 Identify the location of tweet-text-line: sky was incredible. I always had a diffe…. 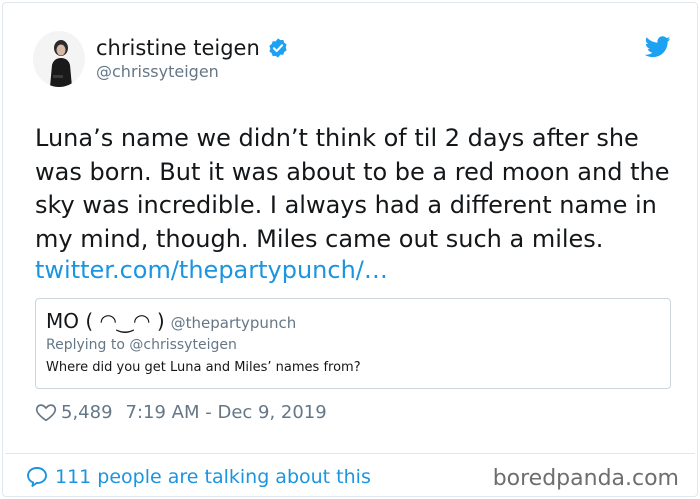
(346, 205).